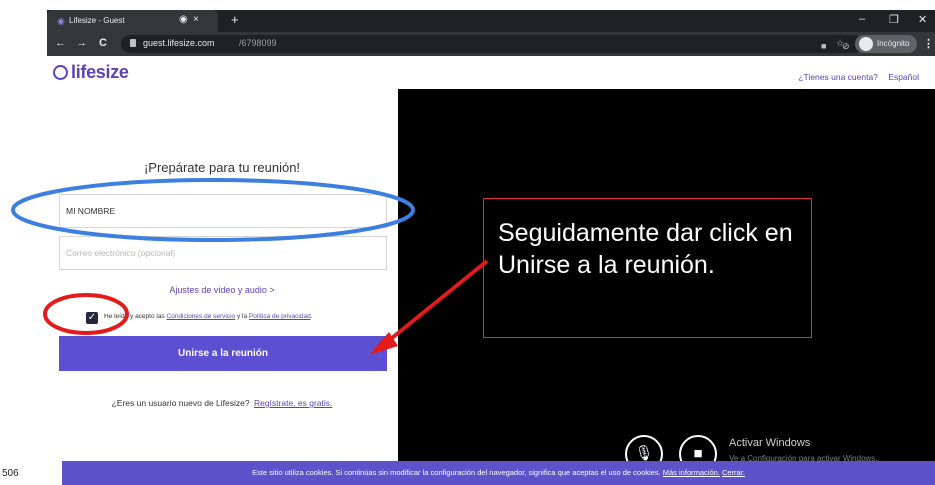  What do you see at coordinates (893, 43) in the screenshot?
I see `incognito-label: Incógnito` at bounding box center [893, 43].